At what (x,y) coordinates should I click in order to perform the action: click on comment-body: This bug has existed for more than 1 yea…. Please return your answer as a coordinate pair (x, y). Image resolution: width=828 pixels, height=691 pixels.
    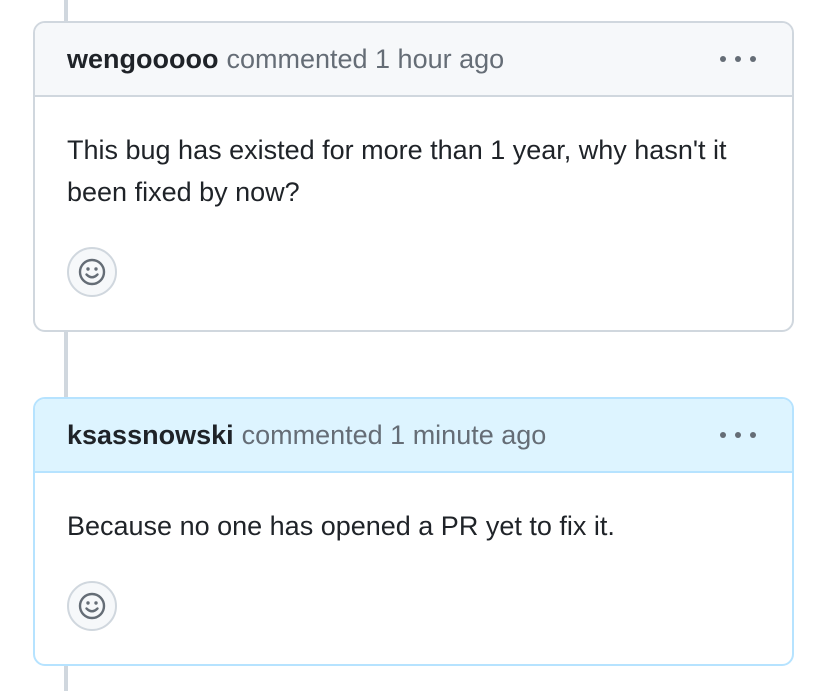
    Looking at the image, I should click on (397, 171).